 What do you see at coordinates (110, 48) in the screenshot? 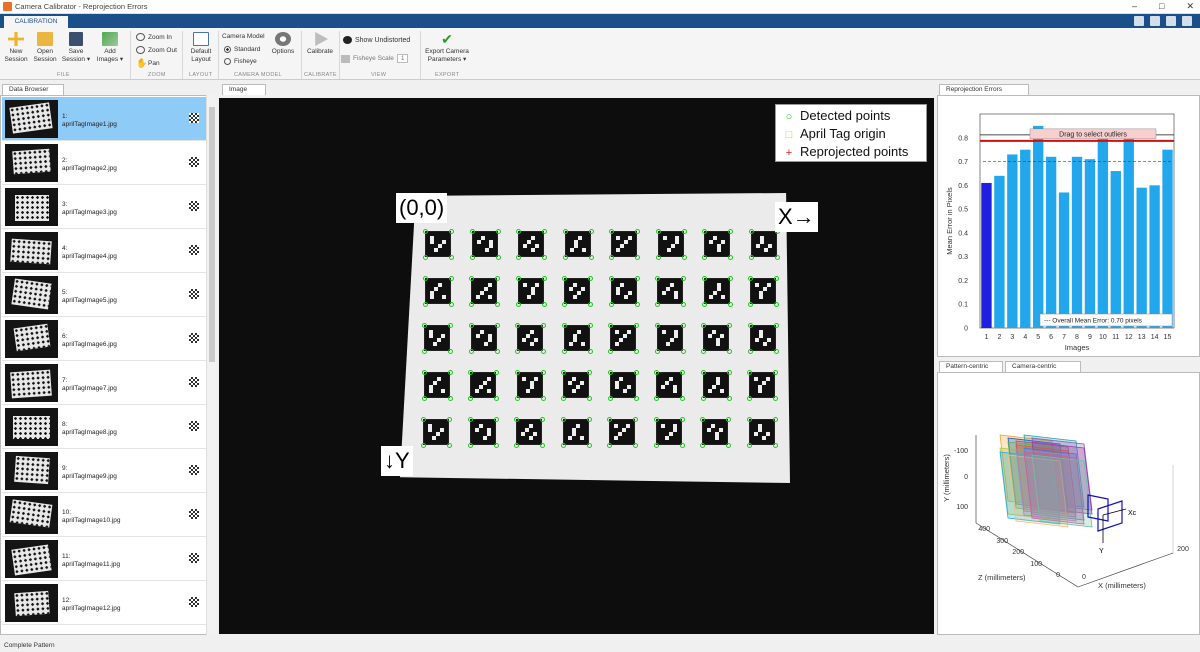
I see `add-images-button: Add Images ▾` at bounding box center [110, 48].